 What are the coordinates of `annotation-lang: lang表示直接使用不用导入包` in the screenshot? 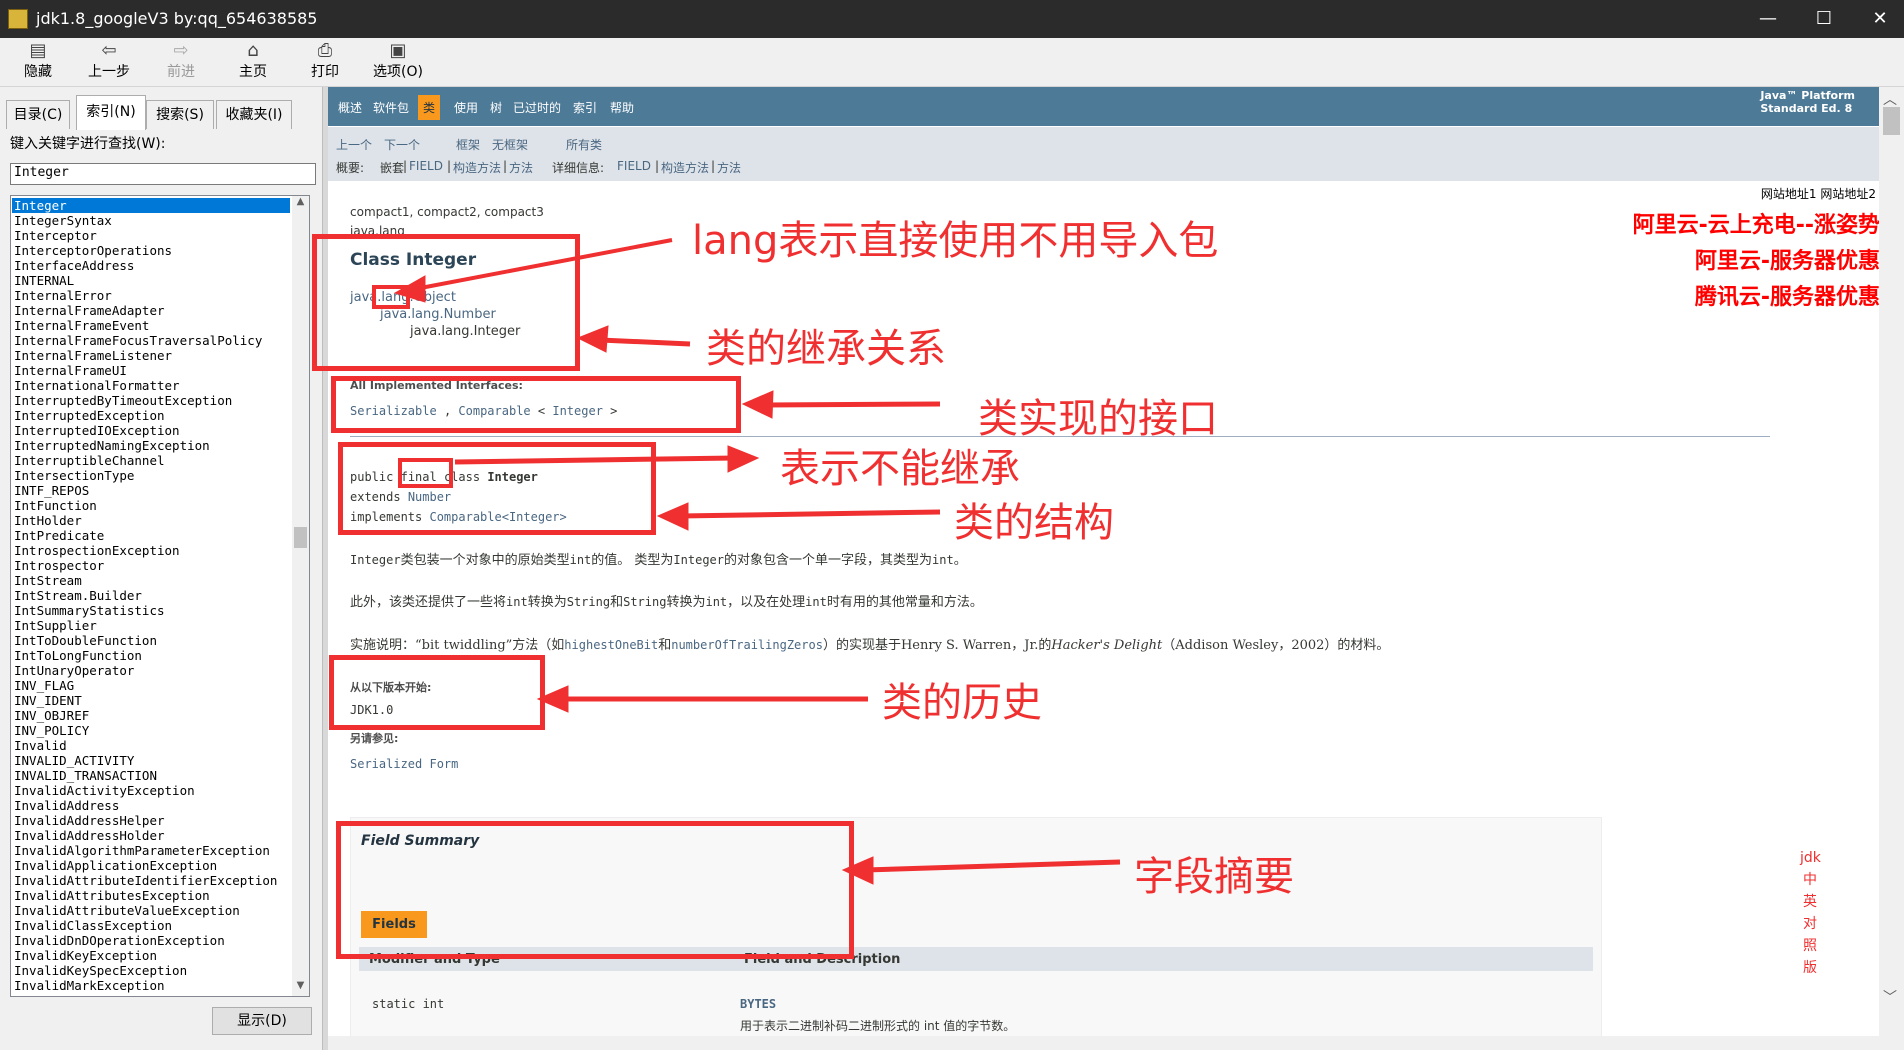 It's located at (955, 241).